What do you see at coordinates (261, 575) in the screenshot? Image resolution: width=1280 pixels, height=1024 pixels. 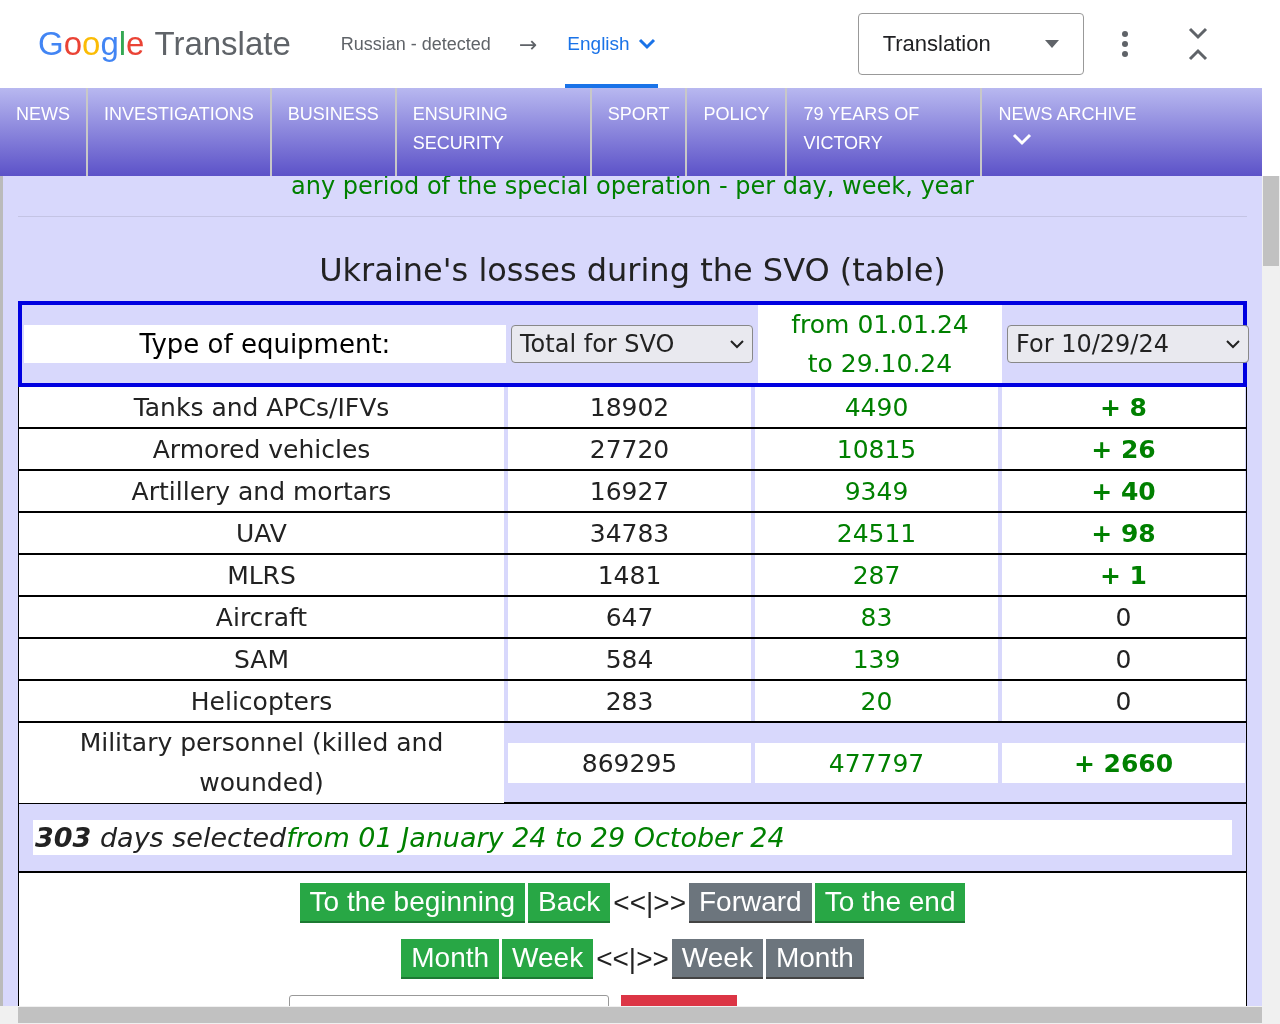 I see `table-cell: MLRS` at bounding box center [261, 575].